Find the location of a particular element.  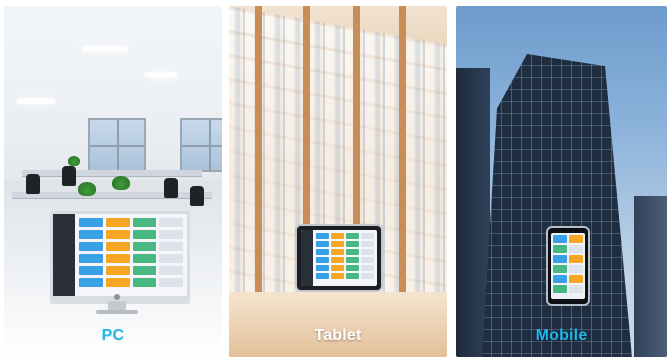

monitor-base is located at coordinates (117, 312).